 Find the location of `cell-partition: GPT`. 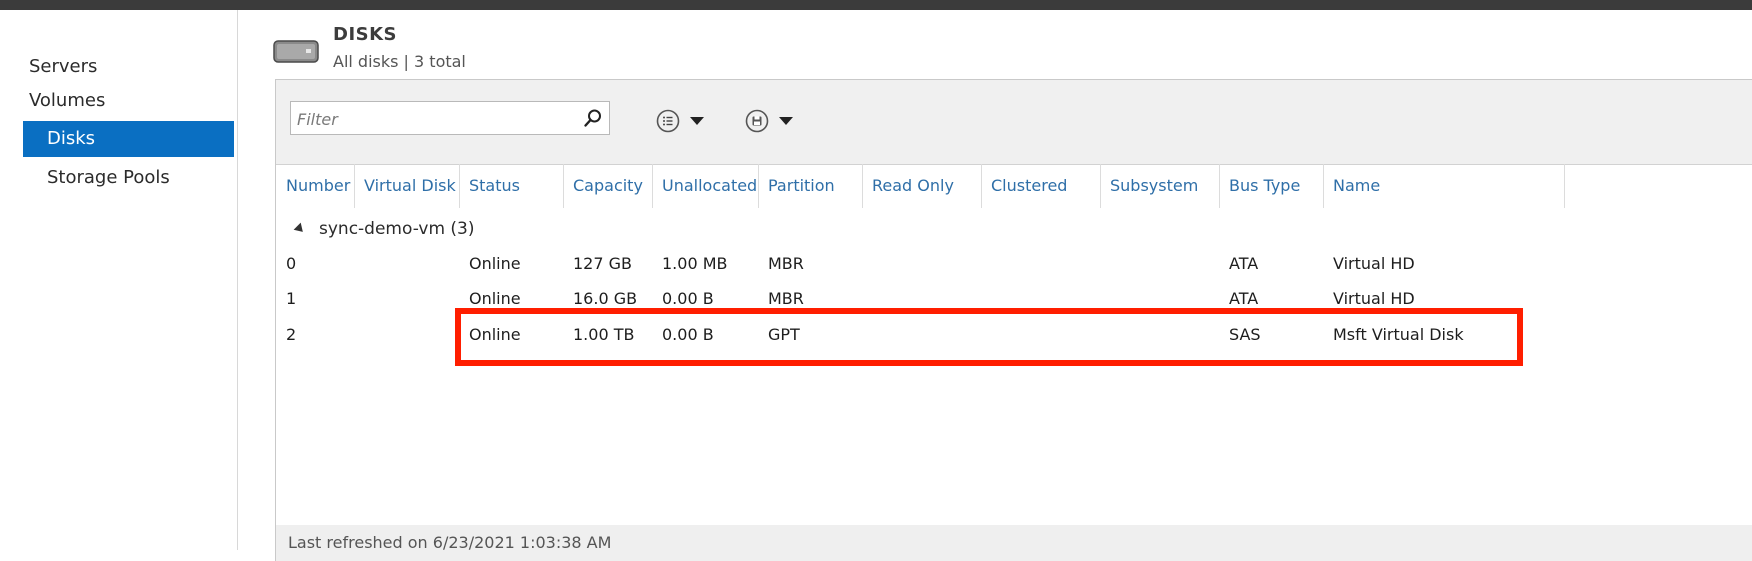

cell-partition: GPT is located at coordinates (784, 334).